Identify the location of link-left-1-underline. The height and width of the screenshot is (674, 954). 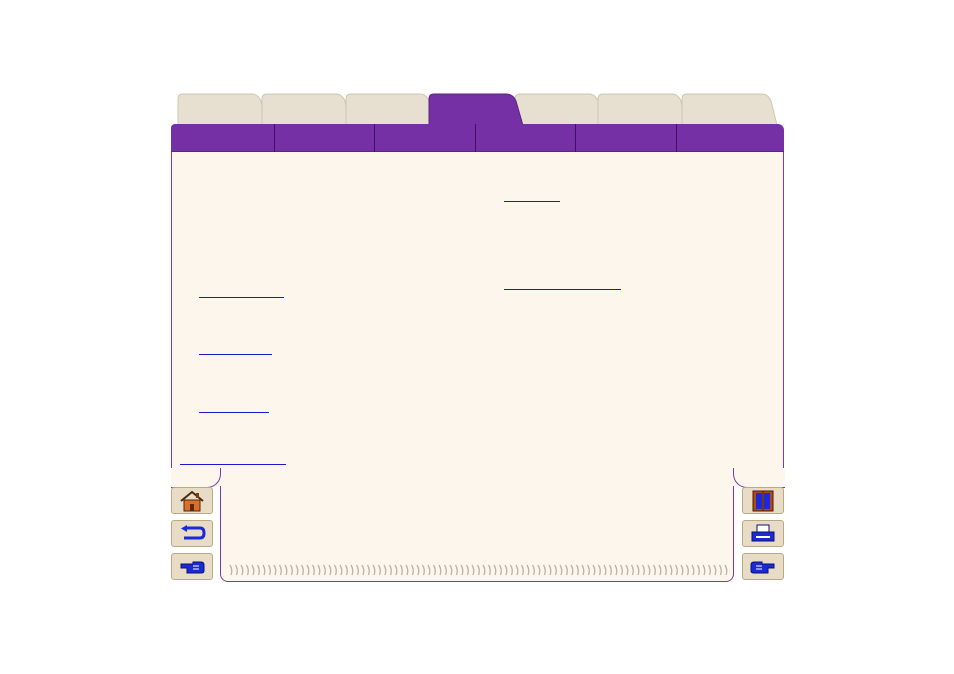
(241, 297).